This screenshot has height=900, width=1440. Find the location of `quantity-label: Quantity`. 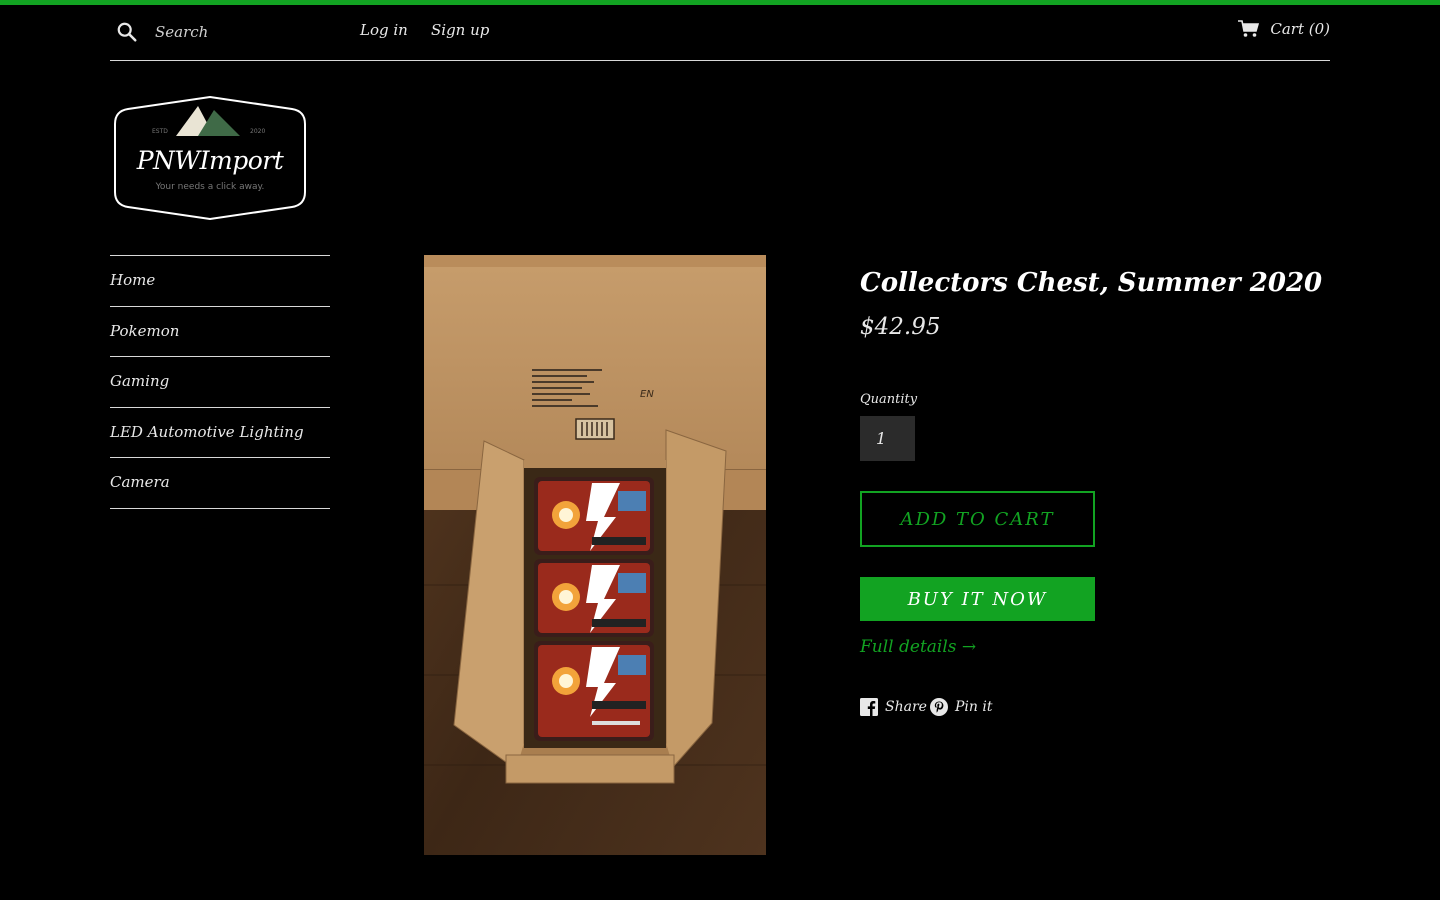

quantity-label: Quantity is located at coordinates (889, 399).